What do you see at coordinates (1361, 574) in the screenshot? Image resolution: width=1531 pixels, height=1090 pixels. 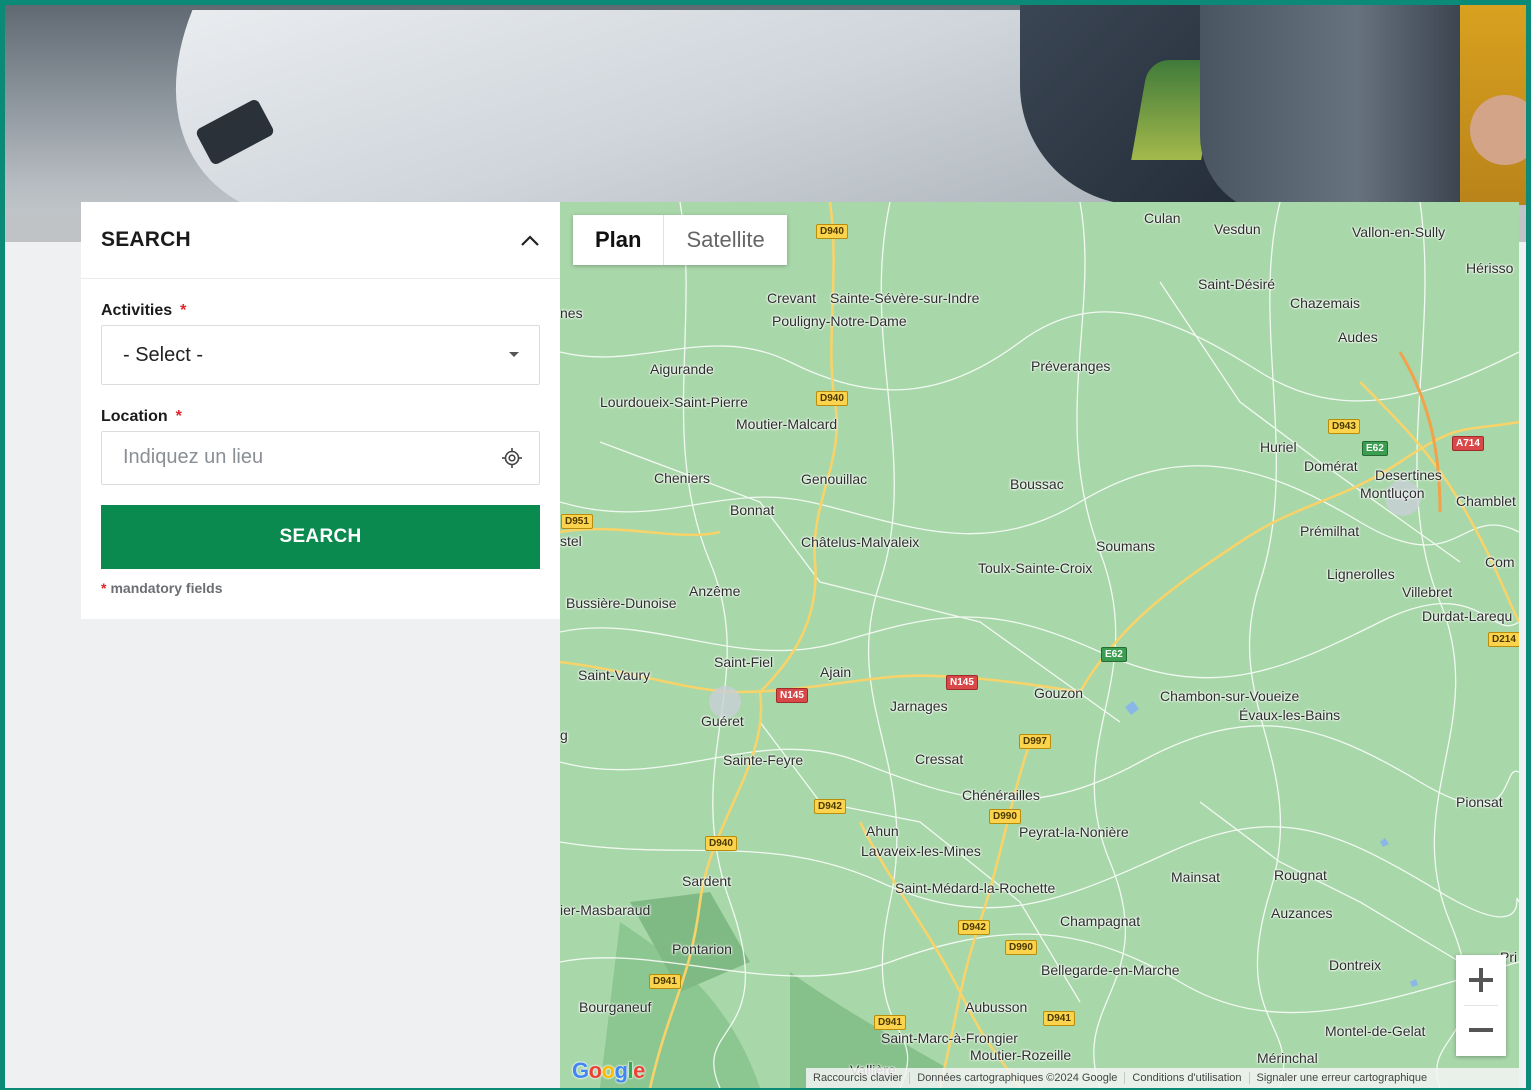 I see `map-place-label: Lignerolles` at bounding box center [1361, 574].